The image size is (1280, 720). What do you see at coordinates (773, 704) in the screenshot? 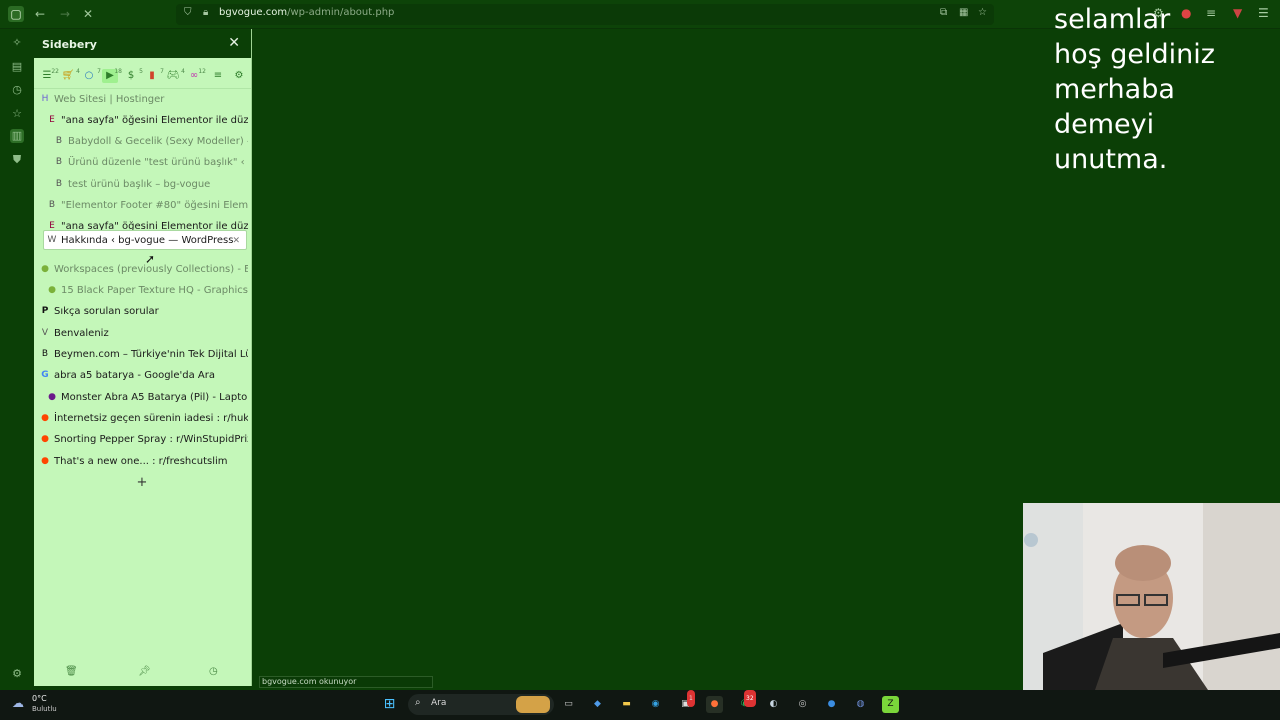
I see `steam-icon: ◐` at bounding box center [773, 704].